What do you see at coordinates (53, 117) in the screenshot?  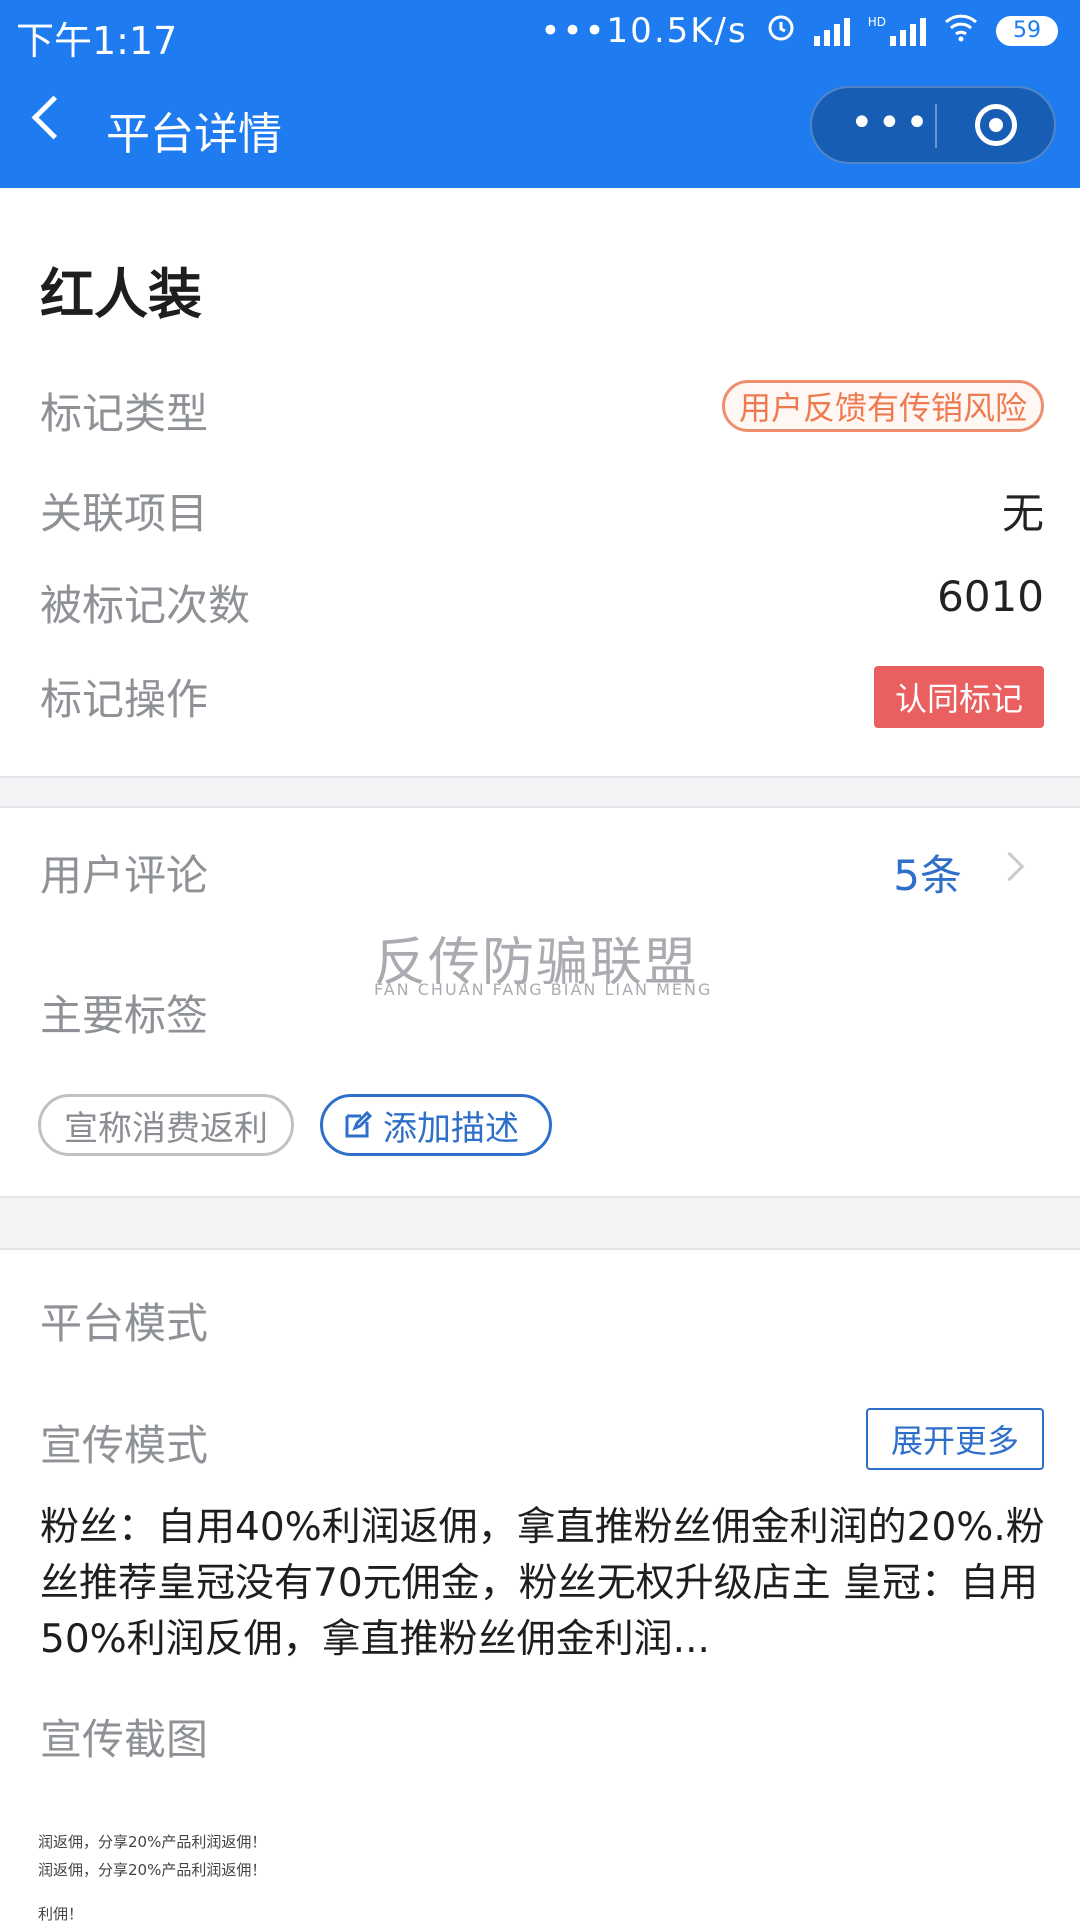 I see `back-icon` at bounding box center [53, 117].